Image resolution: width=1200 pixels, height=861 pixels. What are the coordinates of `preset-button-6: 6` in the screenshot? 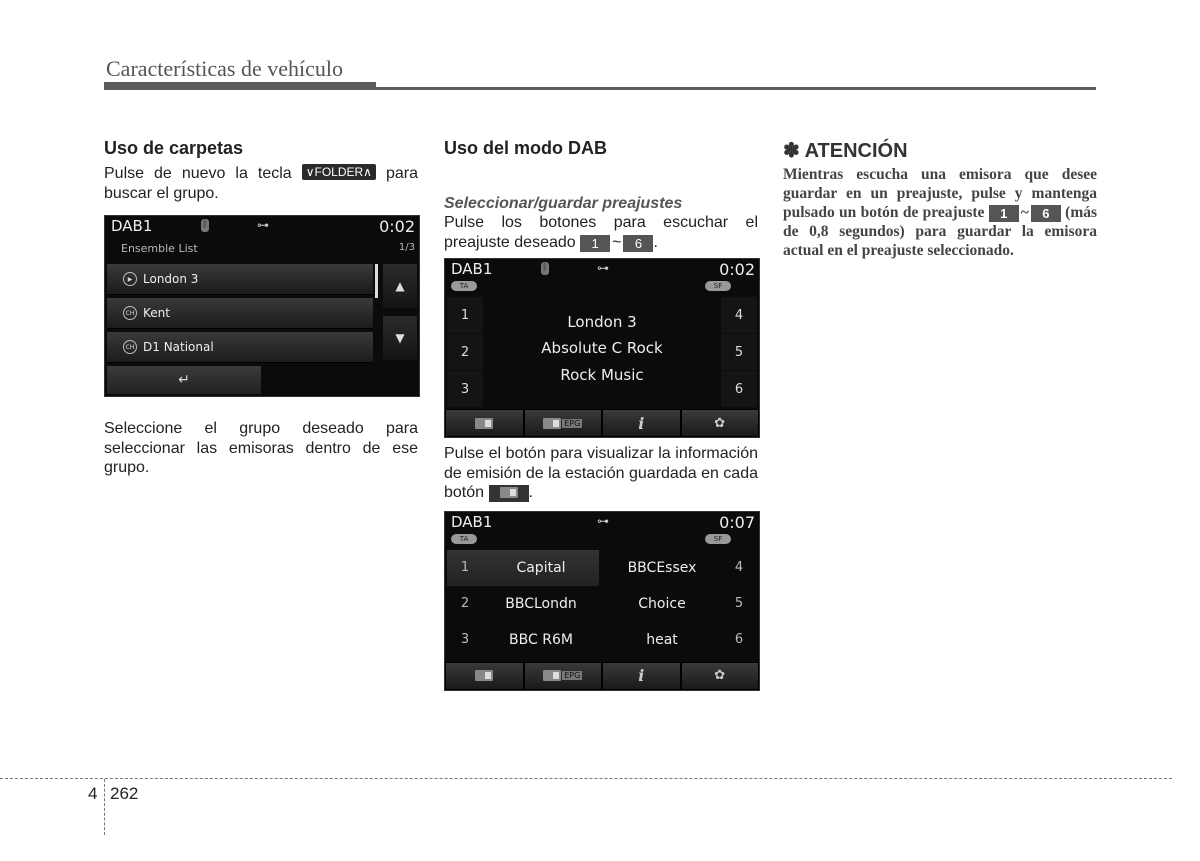 It's located at (739, 389).